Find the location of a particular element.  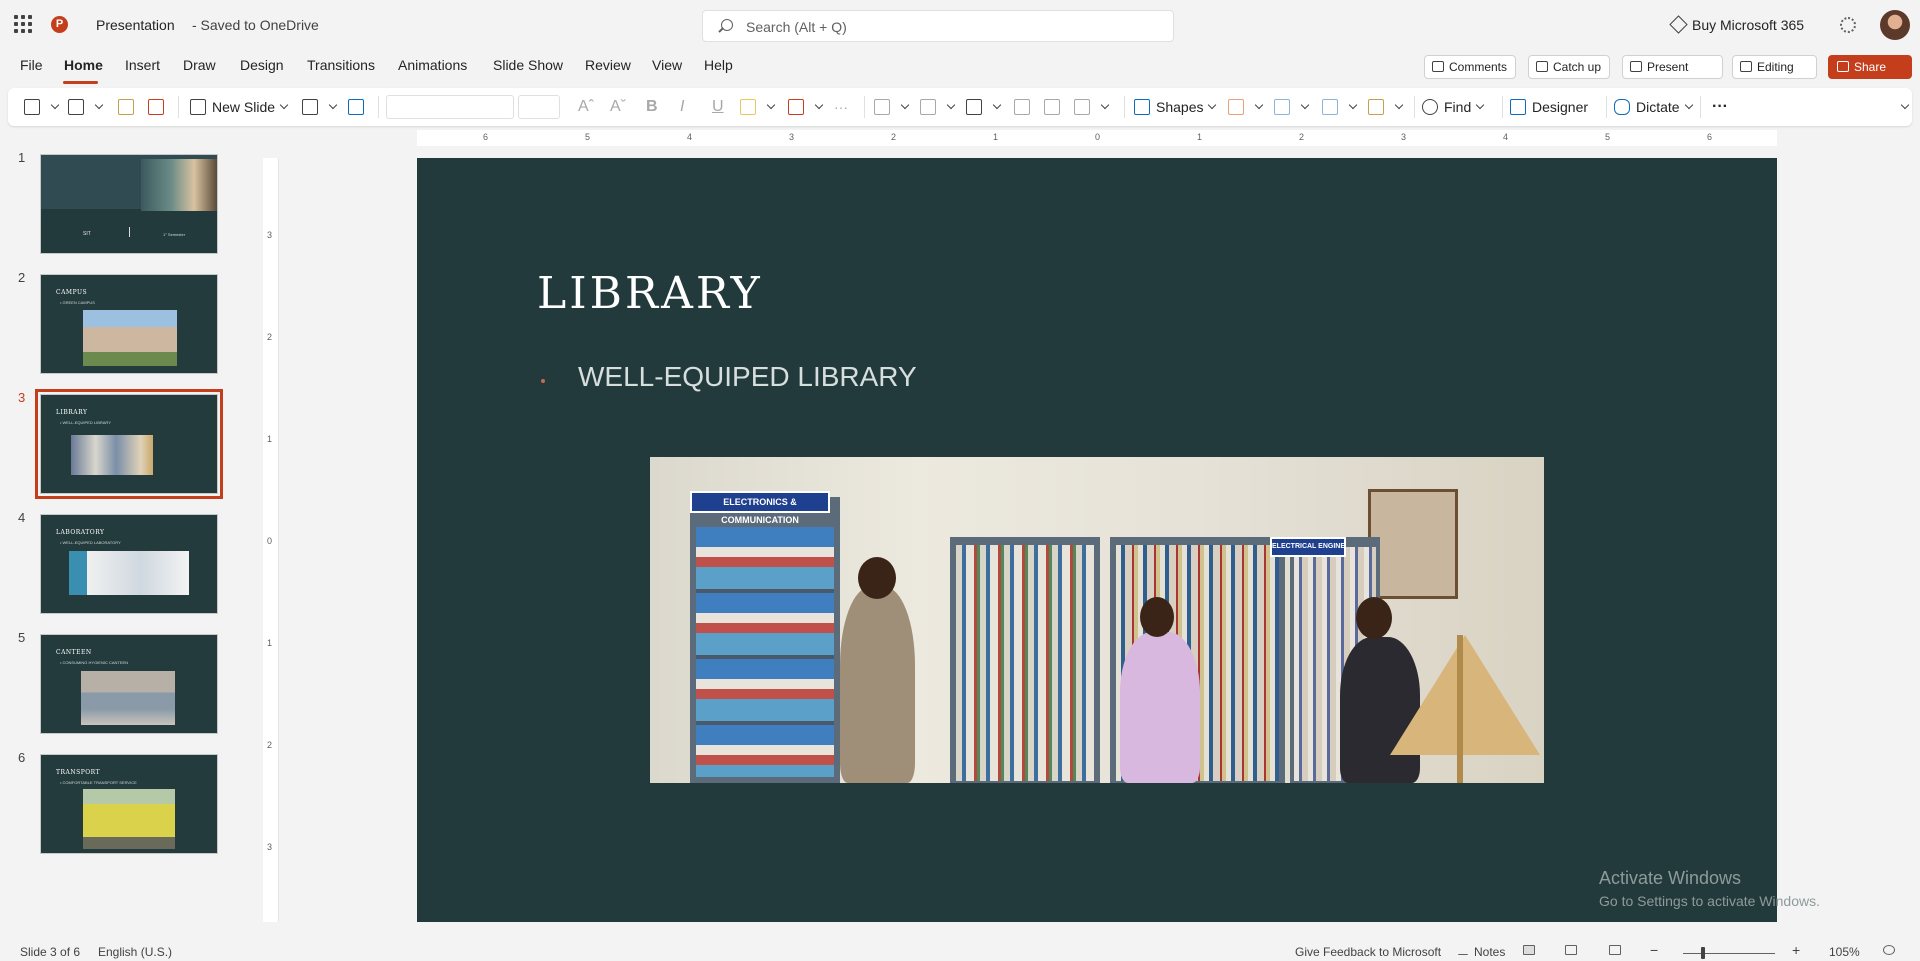

find-button: Find is located at coordinates (1453, 107).